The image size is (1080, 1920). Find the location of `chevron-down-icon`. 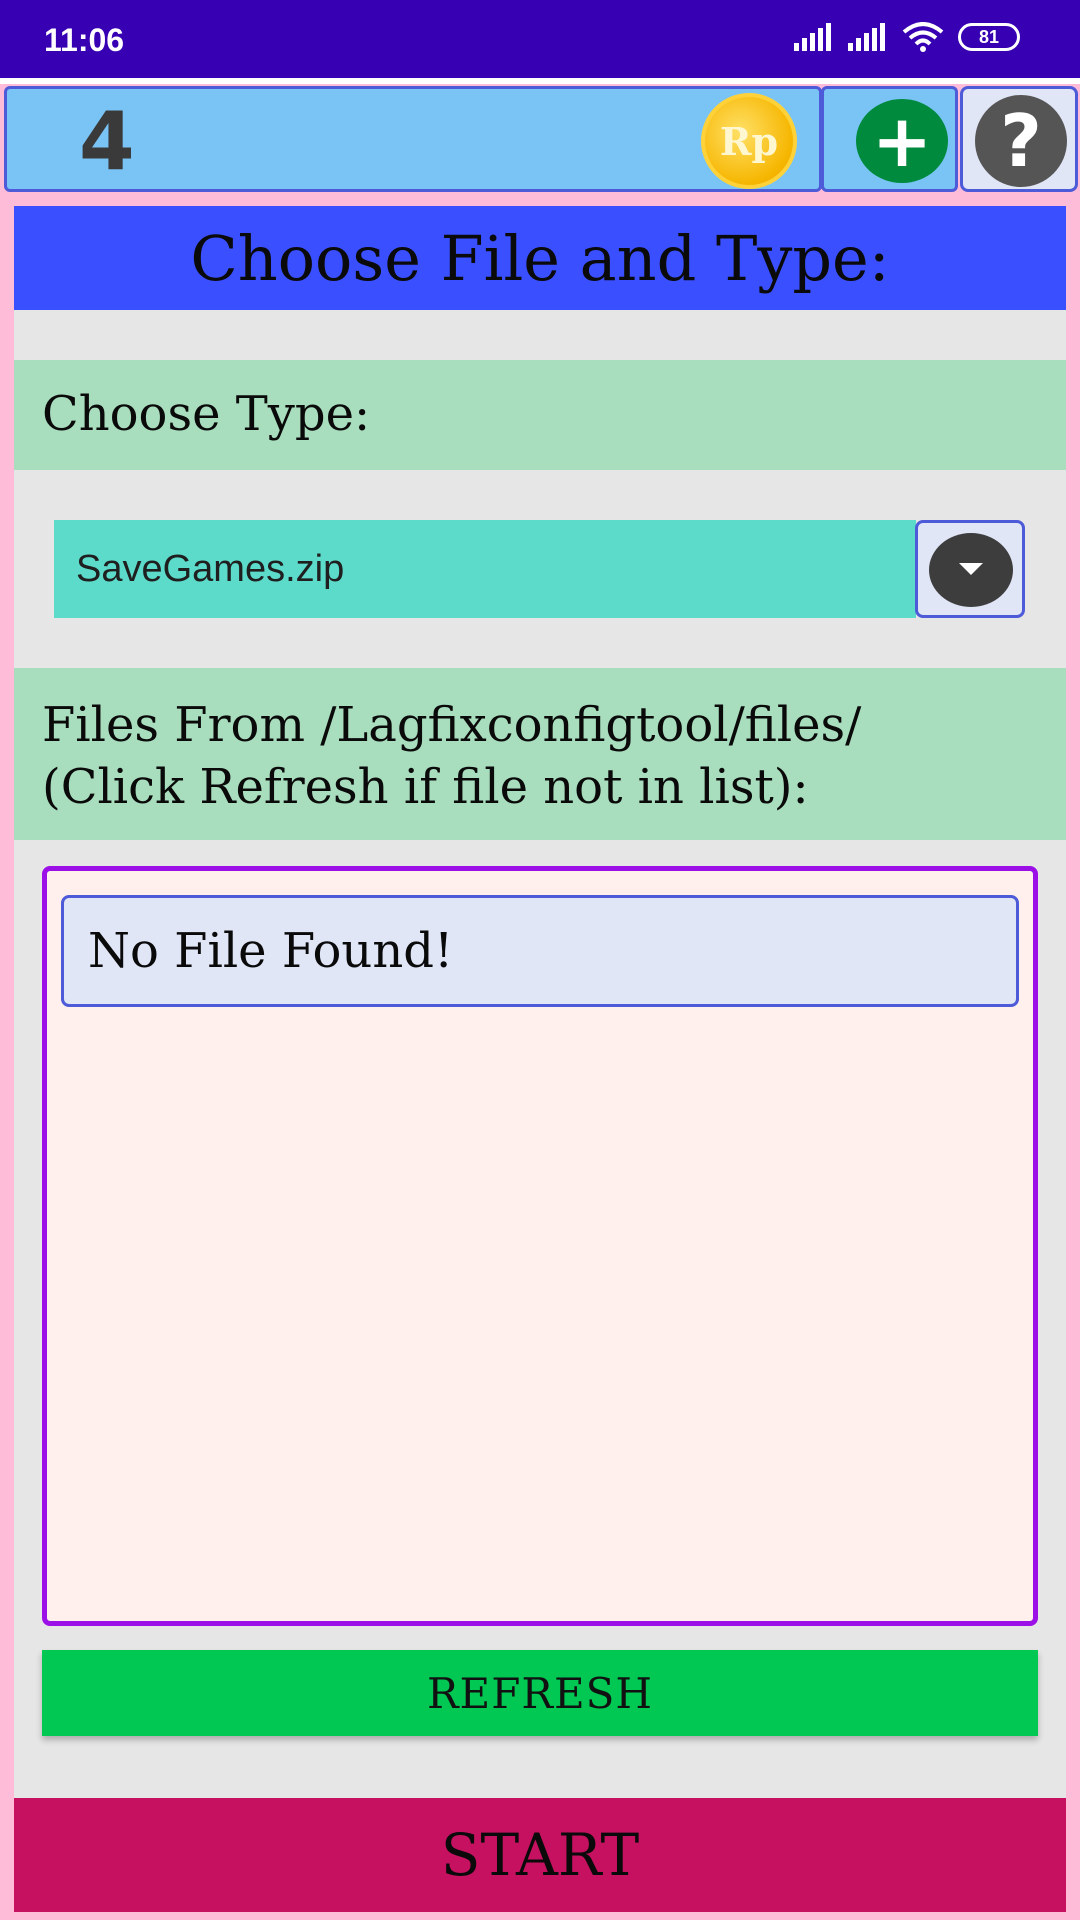

chevron-down-icon is located at coordinates (971, 570).